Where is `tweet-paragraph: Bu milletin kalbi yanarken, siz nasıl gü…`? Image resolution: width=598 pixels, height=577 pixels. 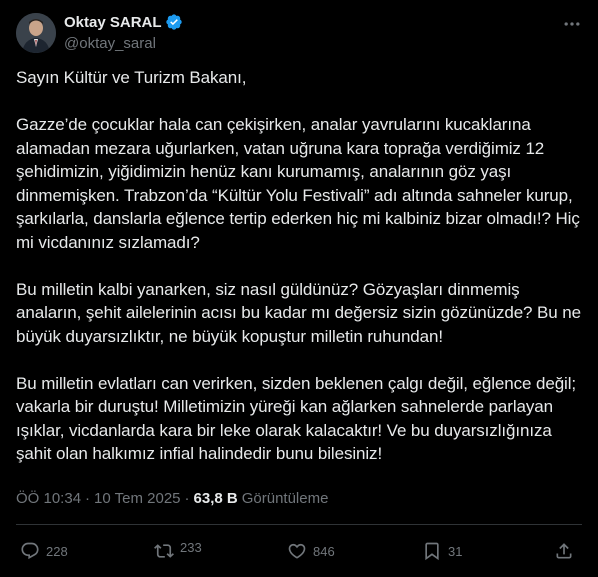
tweet-paragraph: Bu milletin kalbi yanarken, siz nasıl gü… is located at coordinates (298, 312).